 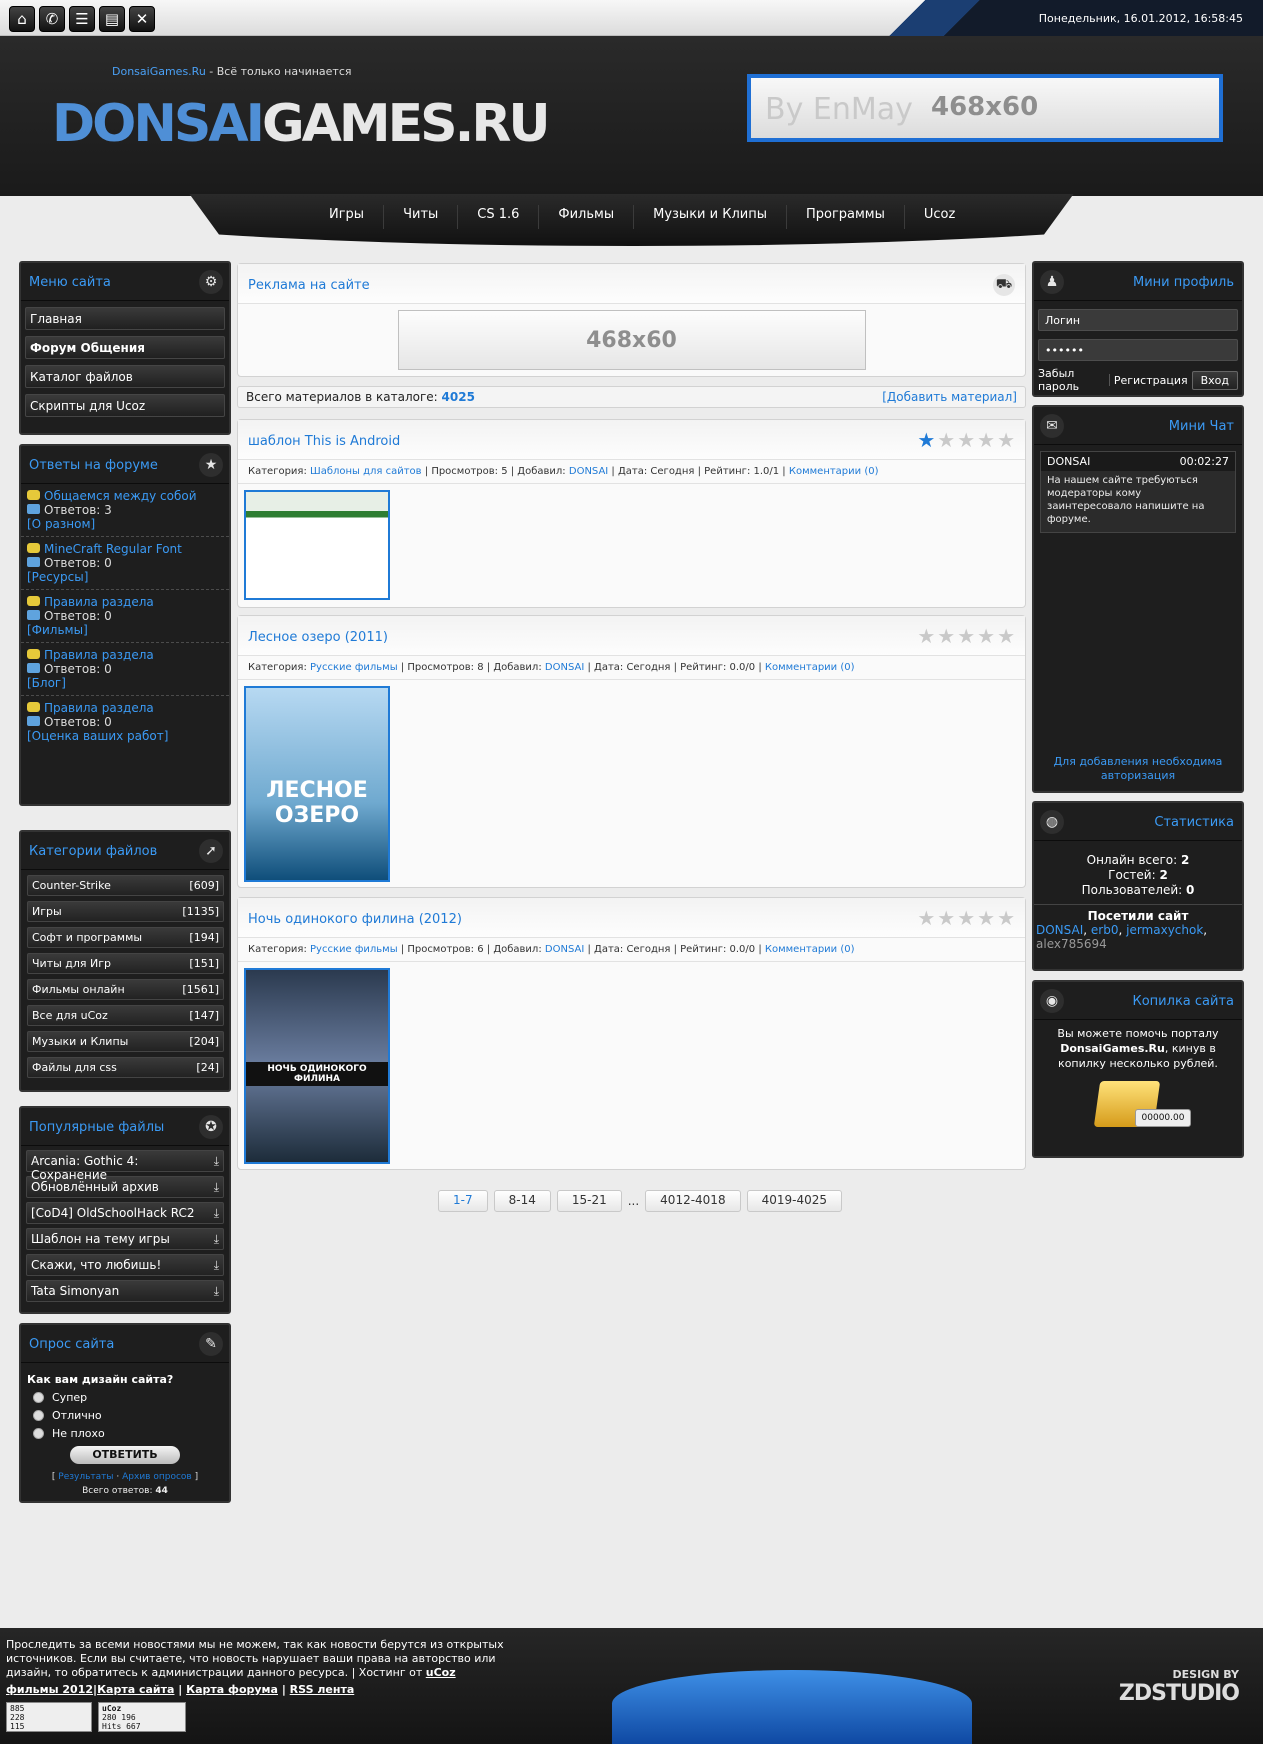 I want to click on poll-results-link: Результаты, so click(x=85, y=1477).